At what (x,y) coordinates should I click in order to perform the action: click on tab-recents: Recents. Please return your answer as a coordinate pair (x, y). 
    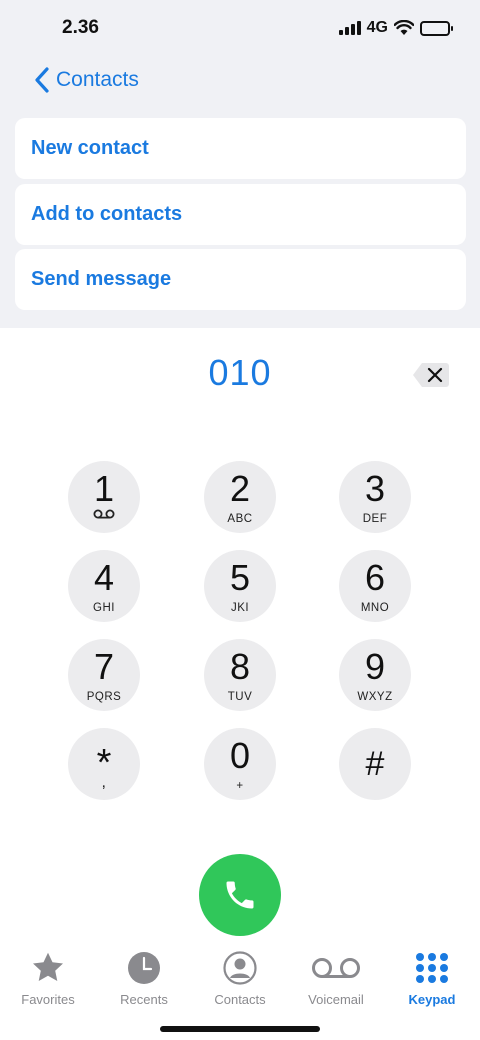
    Looking at the image, I should click on (144, 981).